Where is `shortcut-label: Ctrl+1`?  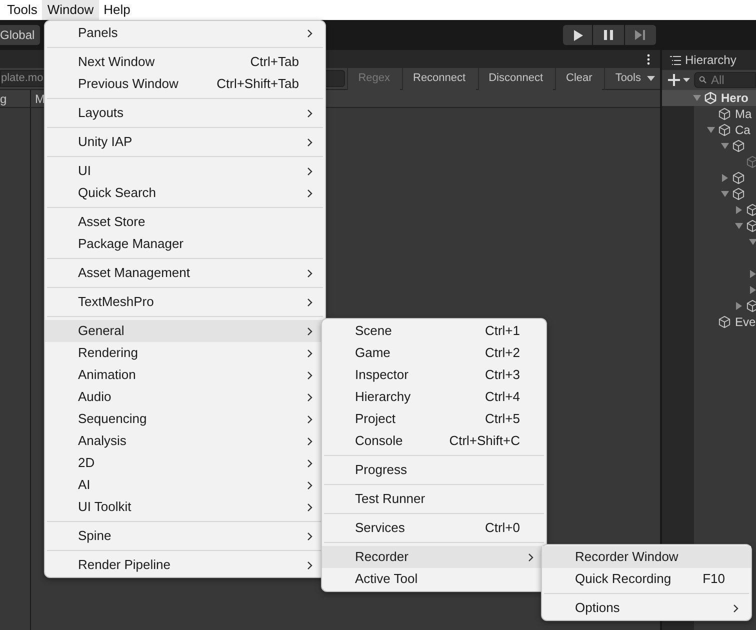
shortcut-label: Ctrl+1 is located at coordinates (502, 331).